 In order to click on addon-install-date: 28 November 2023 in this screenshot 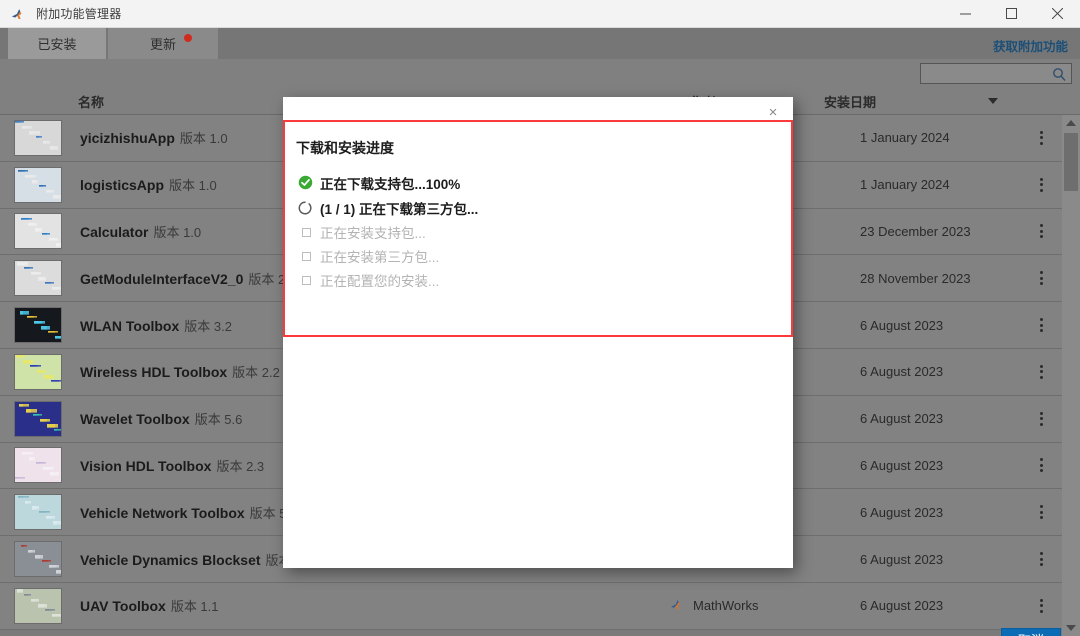, I will do `click(915, 278)`.